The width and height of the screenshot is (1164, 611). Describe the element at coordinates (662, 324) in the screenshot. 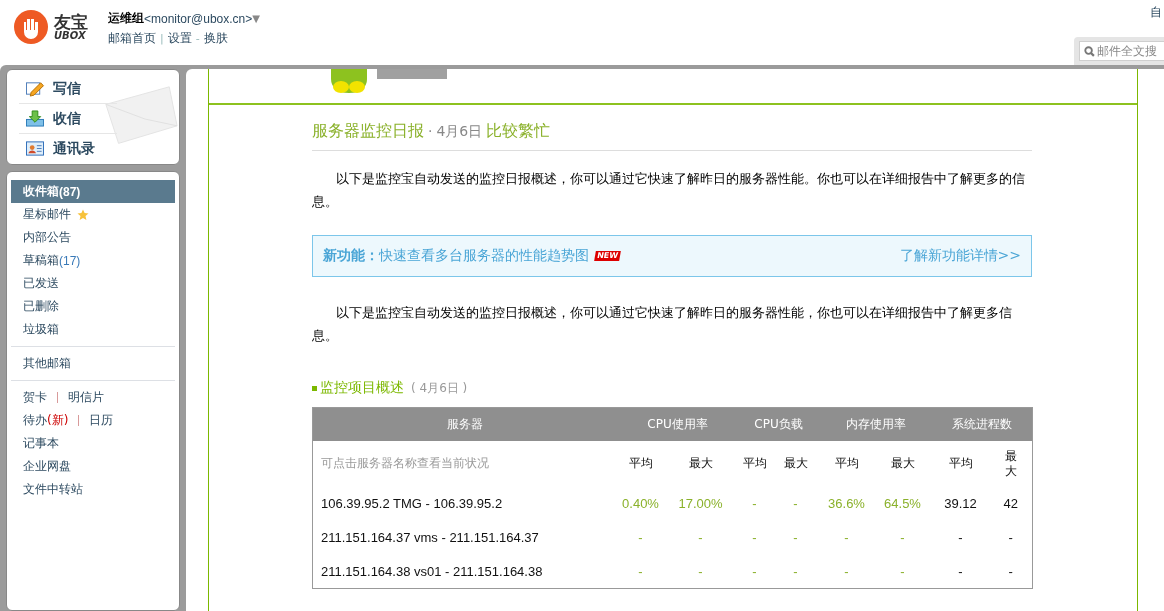

I see `intro-paragraph: 以下是监控宝自动发送的监控日报概述，你可以通过它快速了解昨日的服务器性能，你也可以在详细报告中了解更多信息。` at that location.